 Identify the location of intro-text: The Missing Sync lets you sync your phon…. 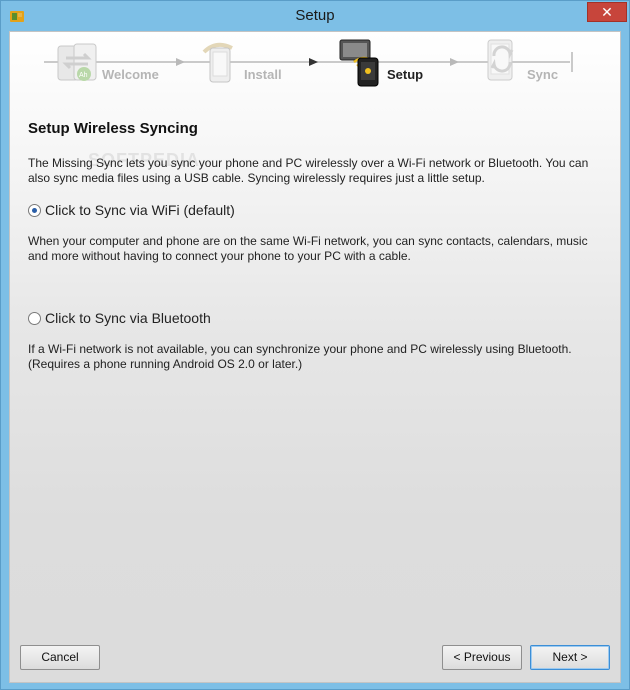
(308, 170).